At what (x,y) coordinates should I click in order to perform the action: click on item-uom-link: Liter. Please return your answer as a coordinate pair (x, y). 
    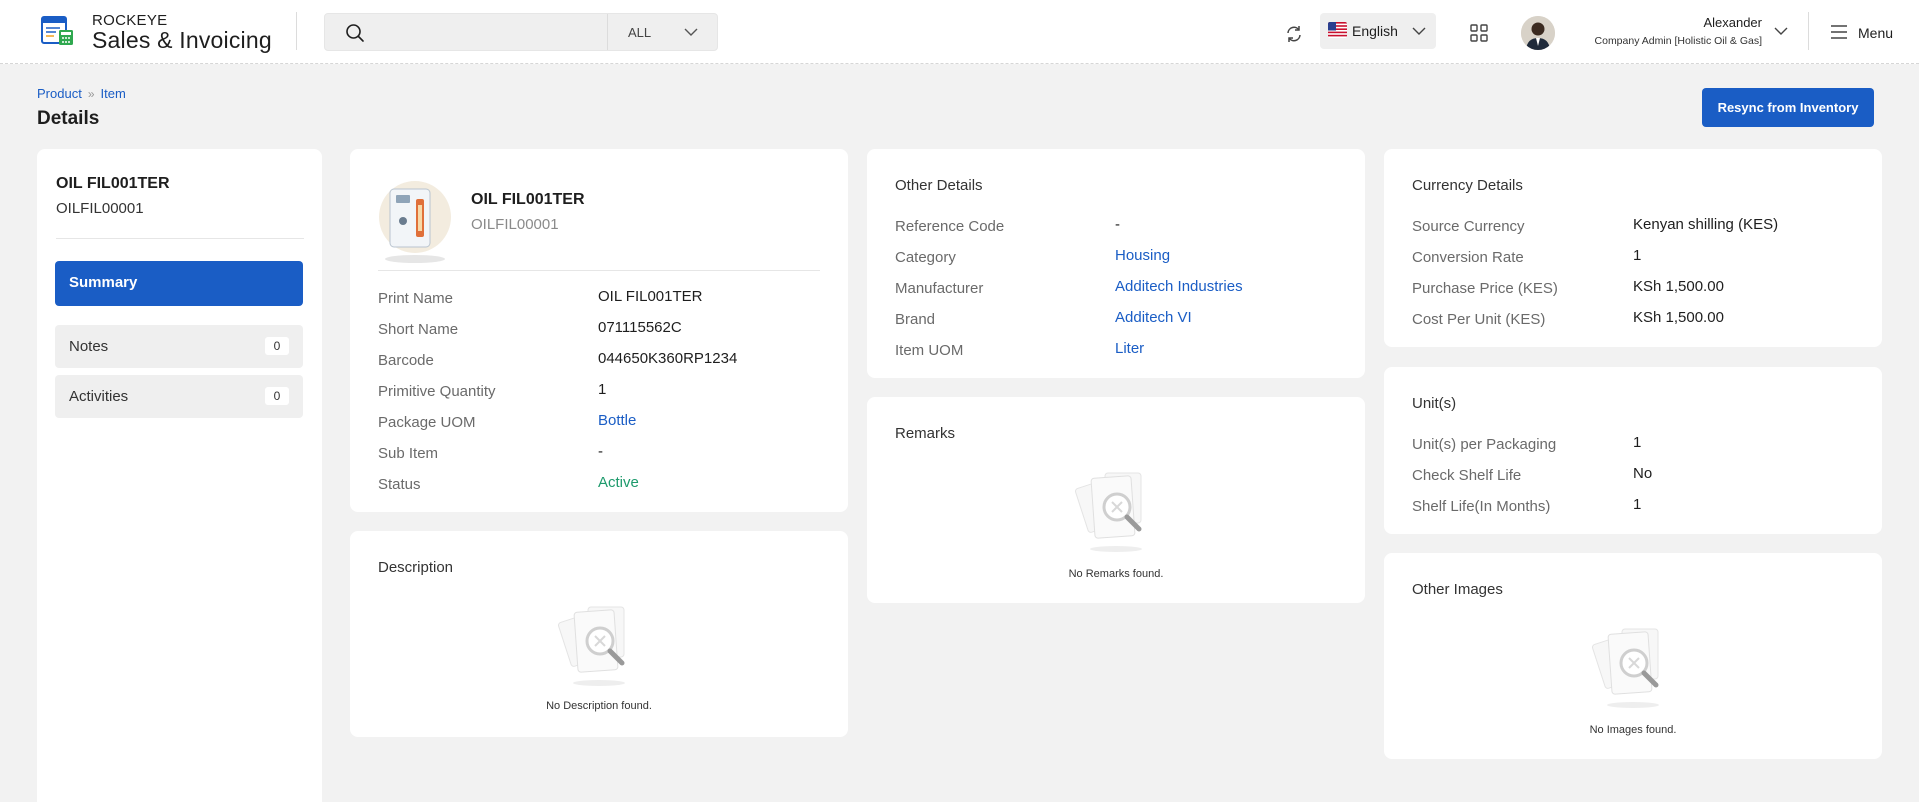
    Looking at the image, I should click on (1129, 348).